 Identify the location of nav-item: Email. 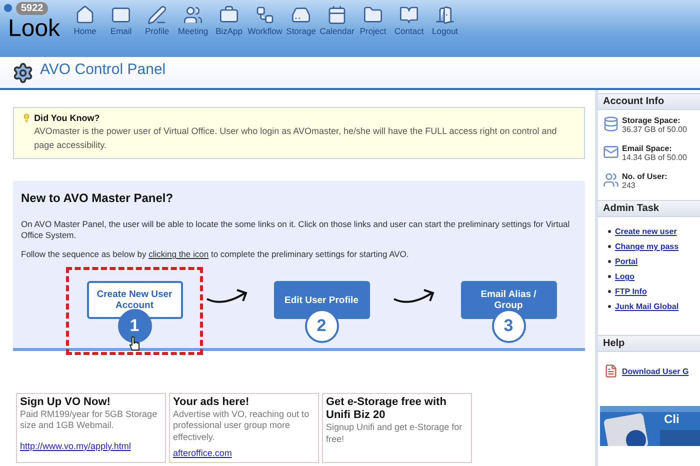
(121, 20).